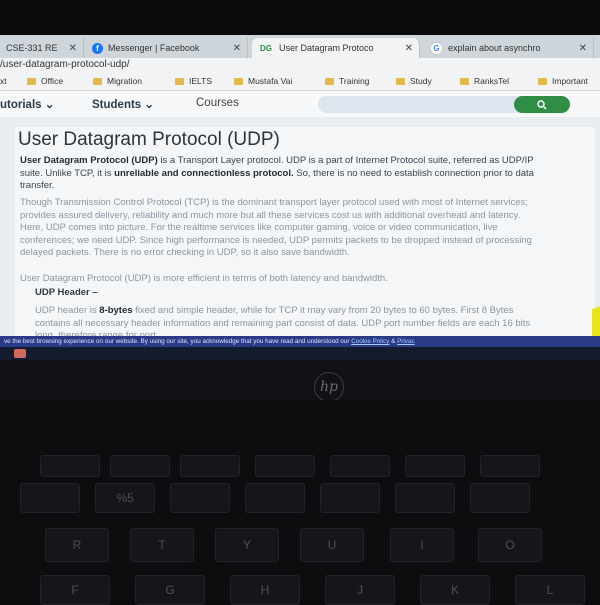  What do you see at coordinates (162, 545) in the screenshot?
I see `key-t: T` at bounding box center [162, 545].